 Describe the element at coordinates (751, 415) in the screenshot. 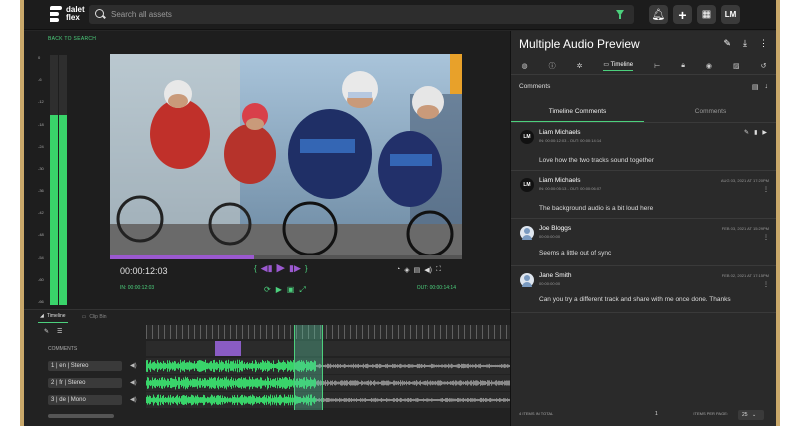

I see `items-per-page-select: 25 ⌄` at that location.